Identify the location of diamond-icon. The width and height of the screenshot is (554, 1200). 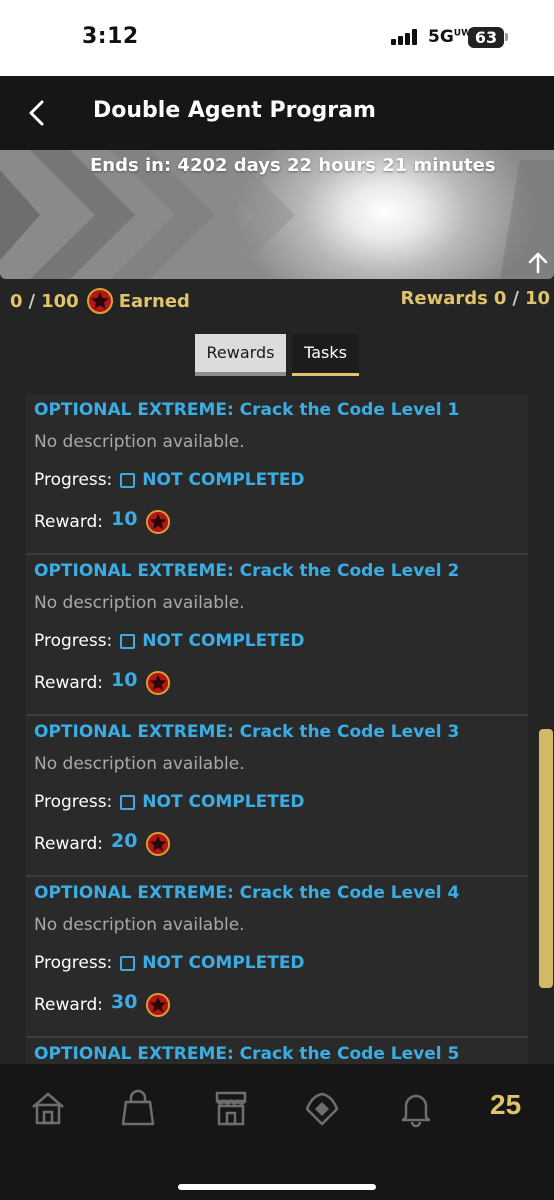
(322, 1109).